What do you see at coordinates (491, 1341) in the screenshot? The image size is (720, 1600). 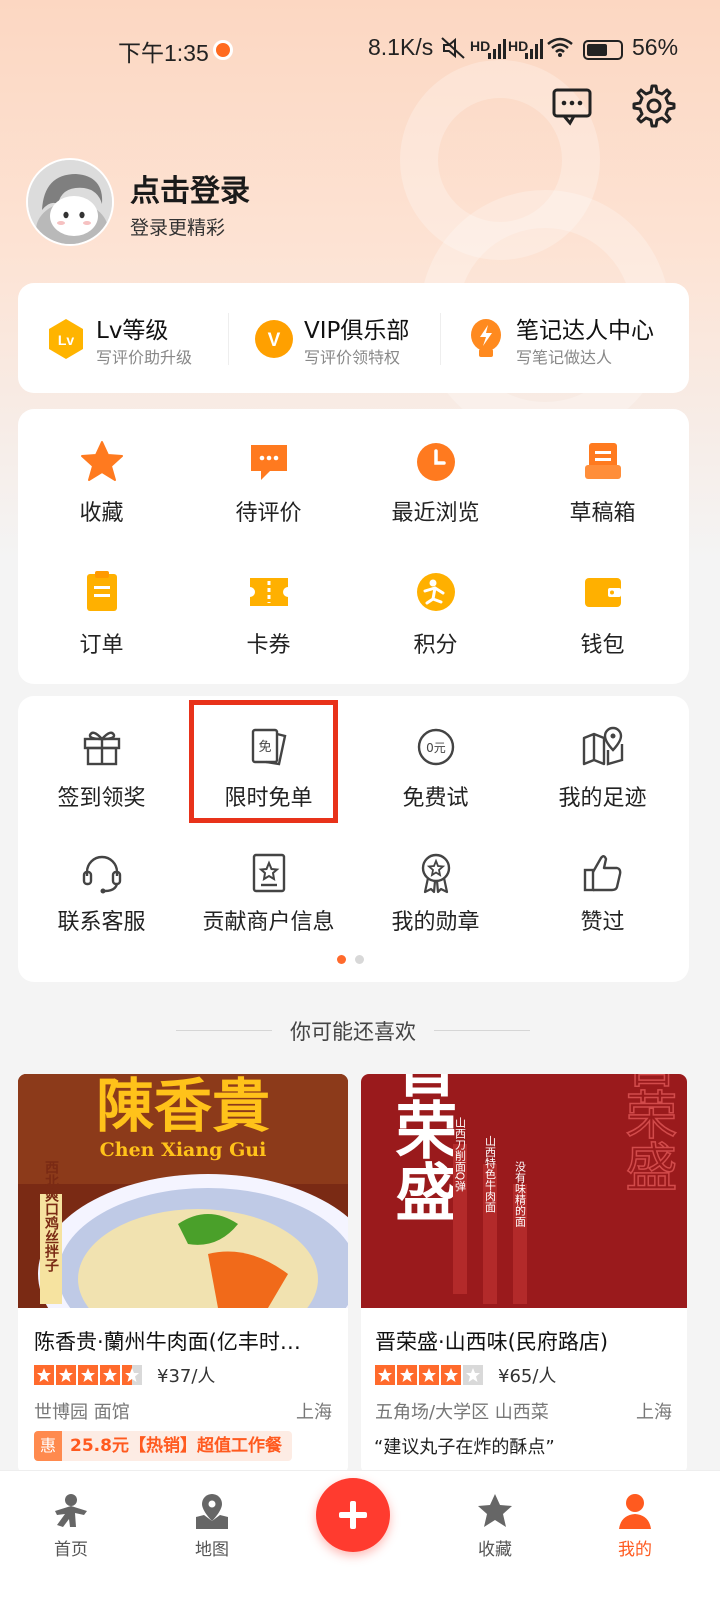 I see `restaurant-name: 晋荣盛·山西味(民府路店)` at bounding box center [491, 1341].